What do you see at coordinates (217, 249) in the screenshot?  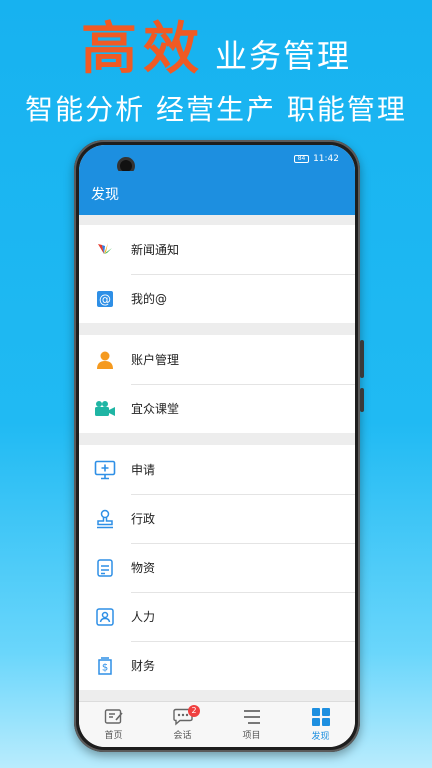 I see `list-item-news: 新闻通知` at bounding box center [217, 249].